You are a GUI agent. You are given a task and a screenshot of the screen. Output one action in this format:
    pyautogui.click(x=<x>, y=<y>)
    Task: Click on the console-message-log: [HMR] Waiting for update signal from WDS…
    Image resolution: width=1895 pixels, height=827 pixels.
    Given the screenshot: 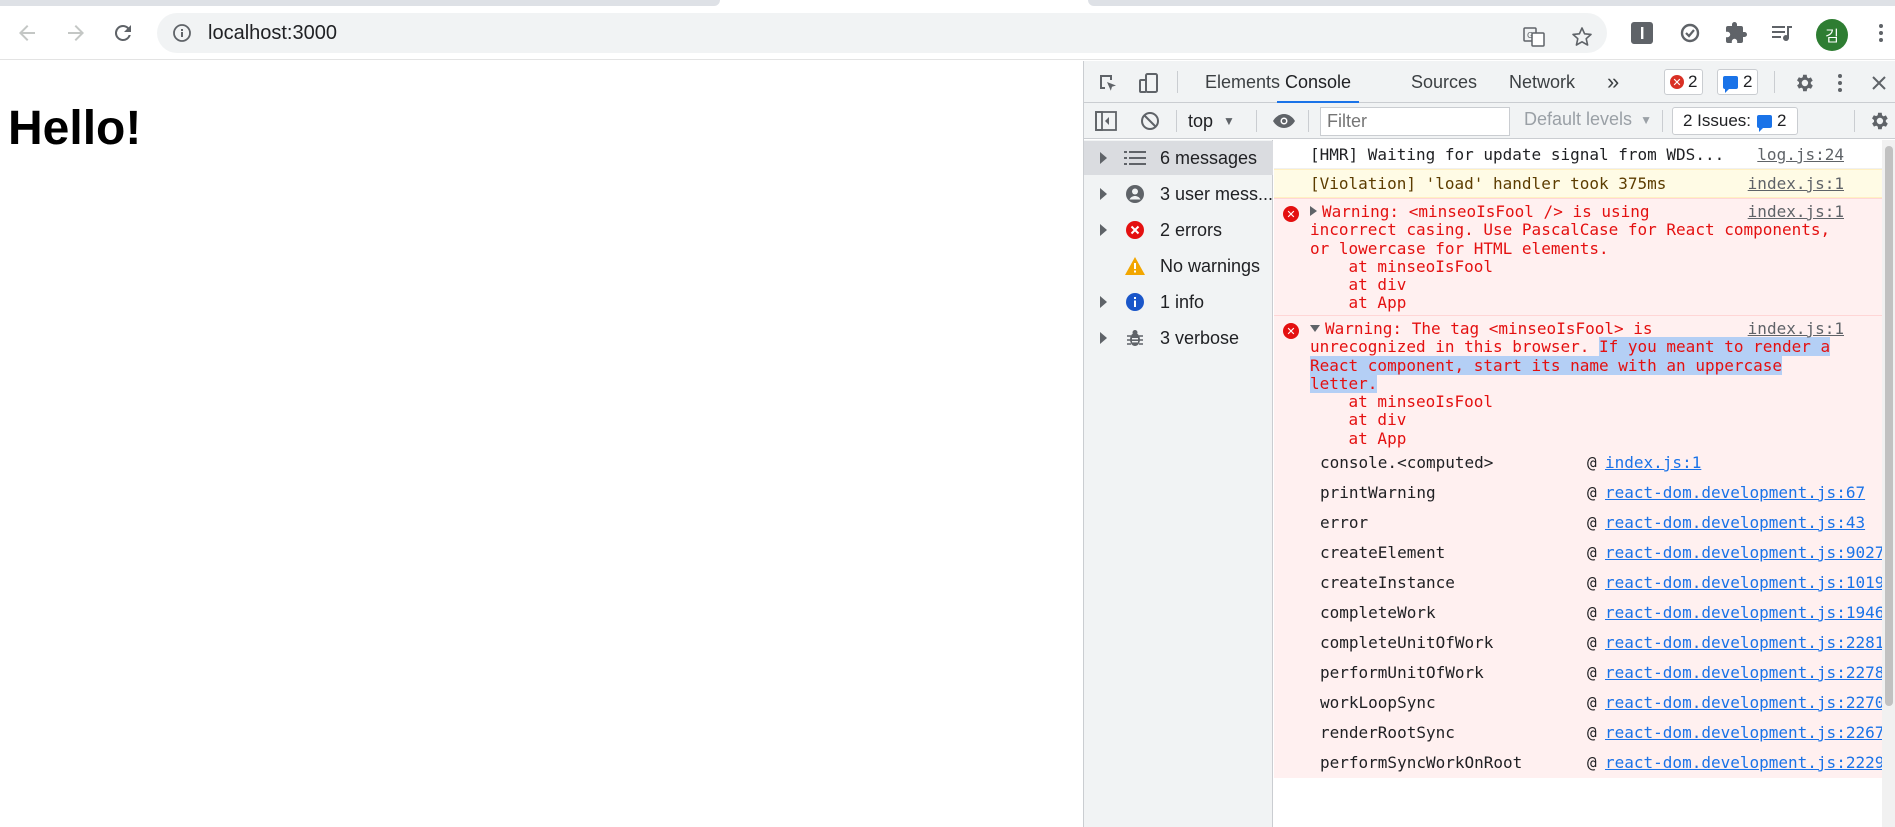 What is the action you would take?
    pyautogui.click(x=1584, y=154)
    